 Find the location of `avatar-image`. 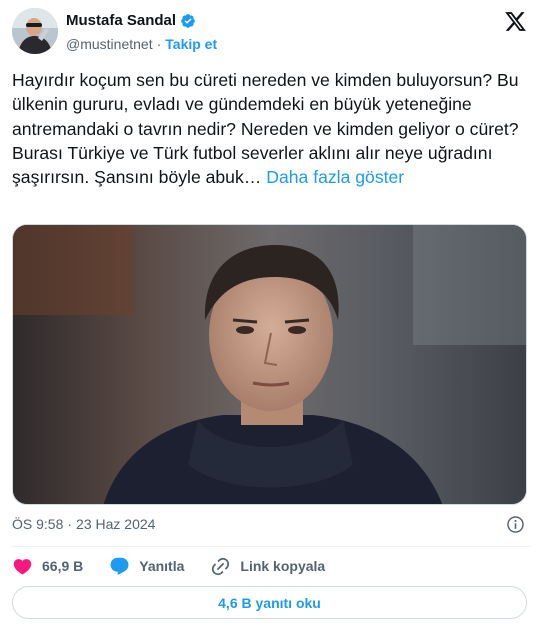

avatar-image is located at coordinates (35, 31).